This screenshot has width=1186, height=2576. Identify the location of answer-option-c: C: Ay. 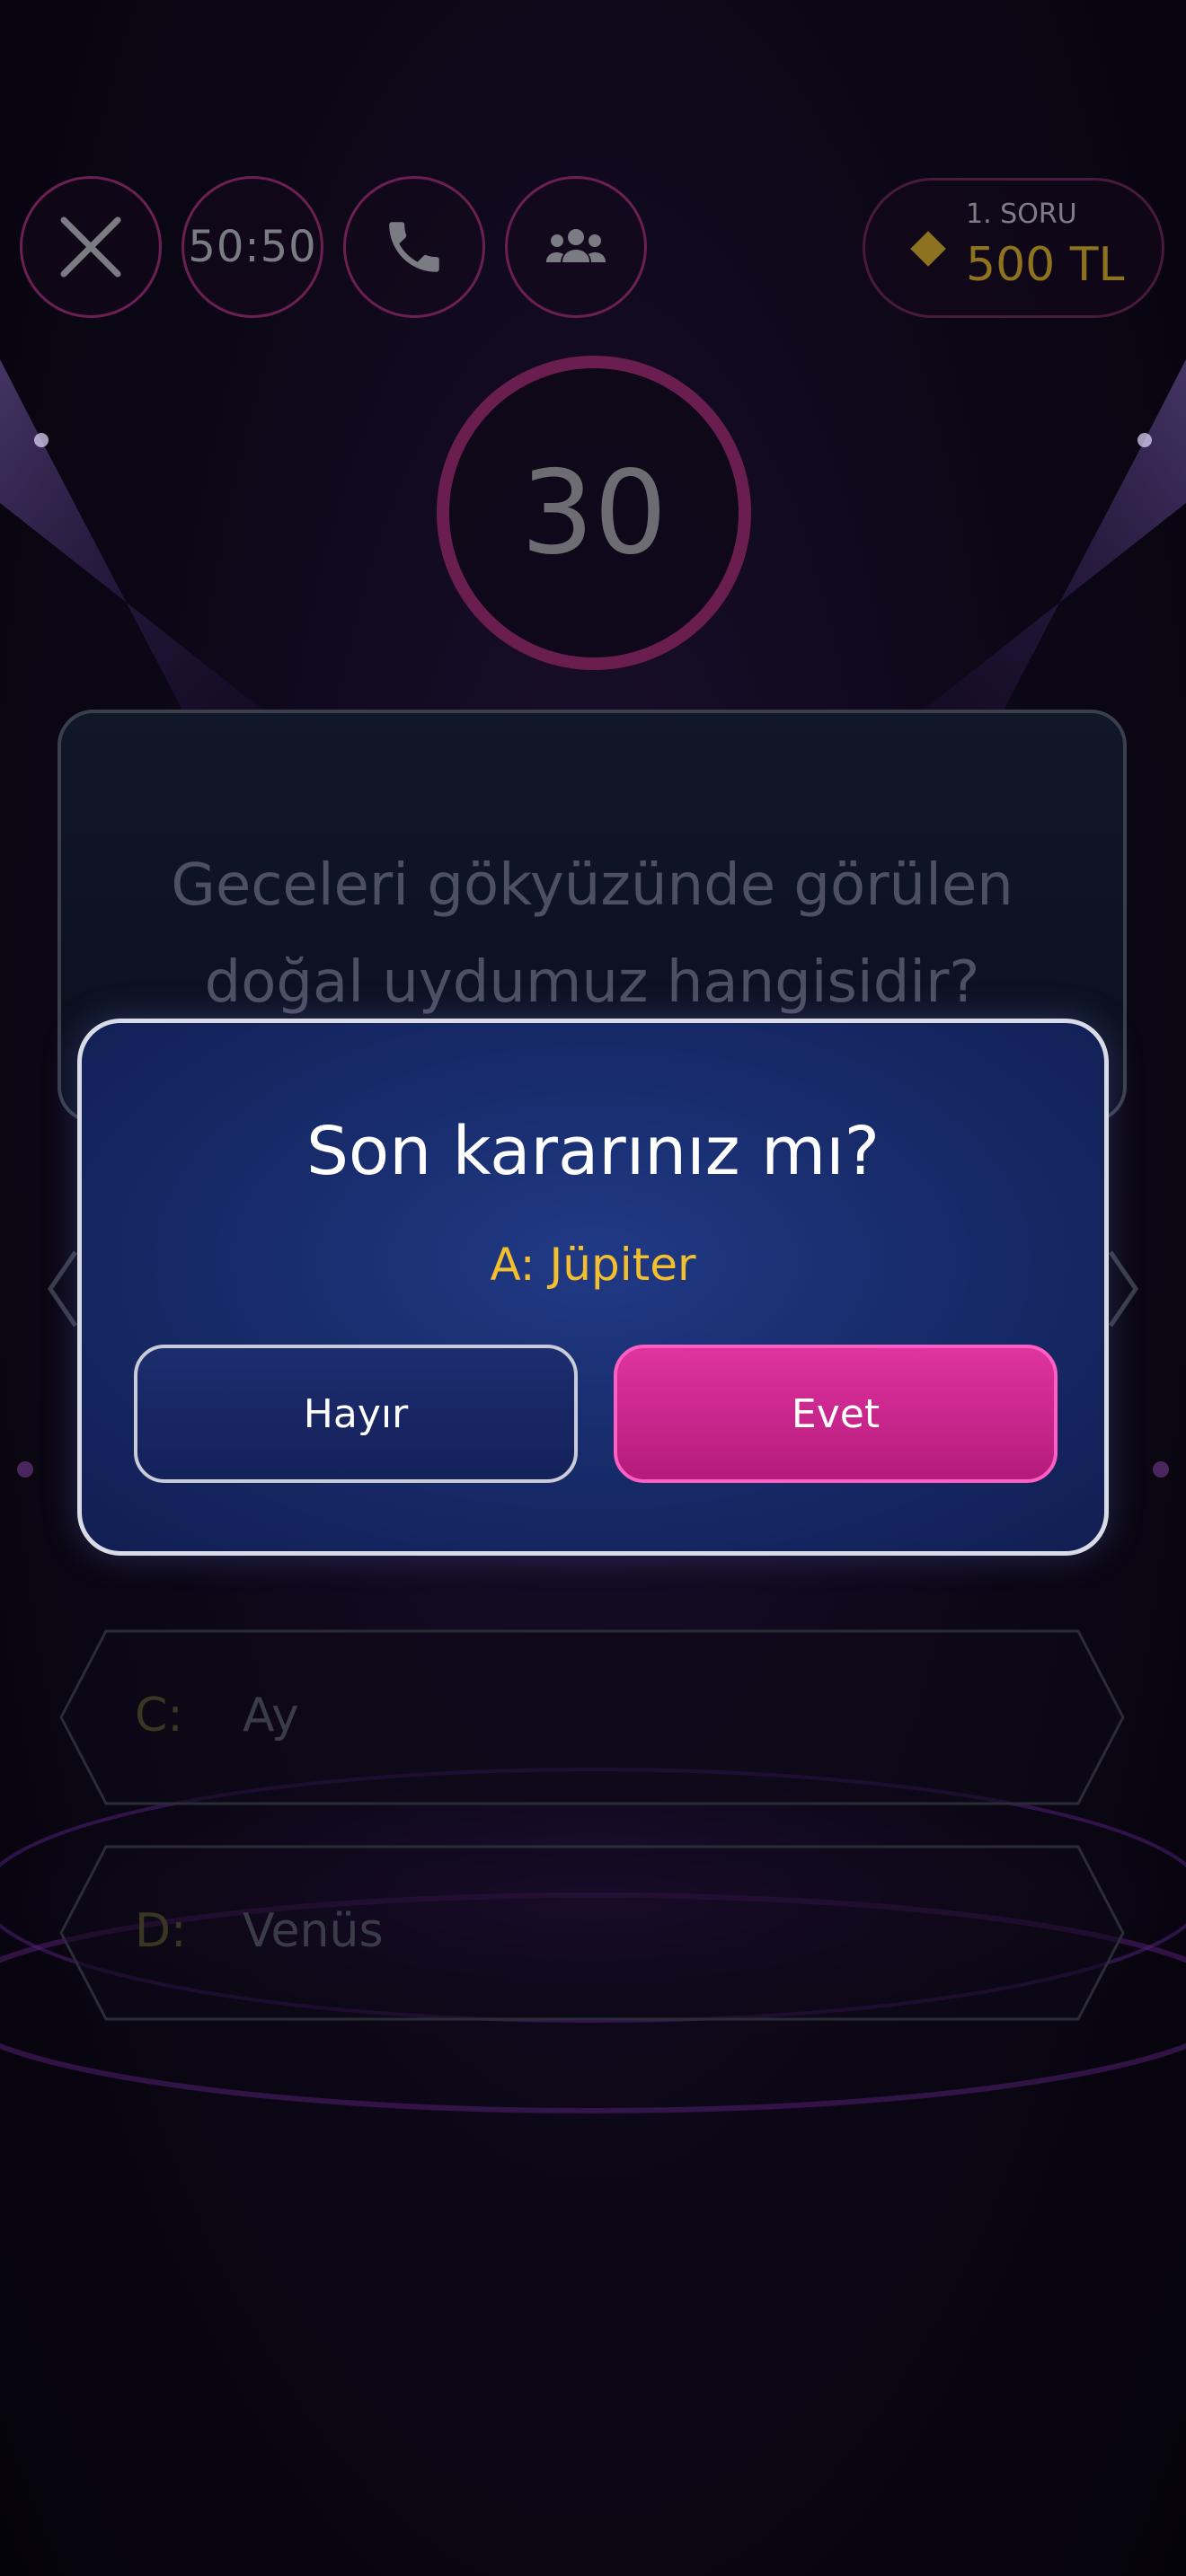
(592, 1717).